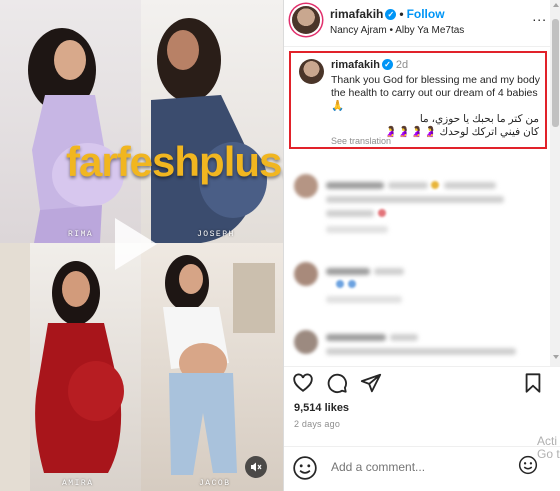 The width and height of the screenshot is (560, 491). I want to click on add-comment-input, so click(421, 467).